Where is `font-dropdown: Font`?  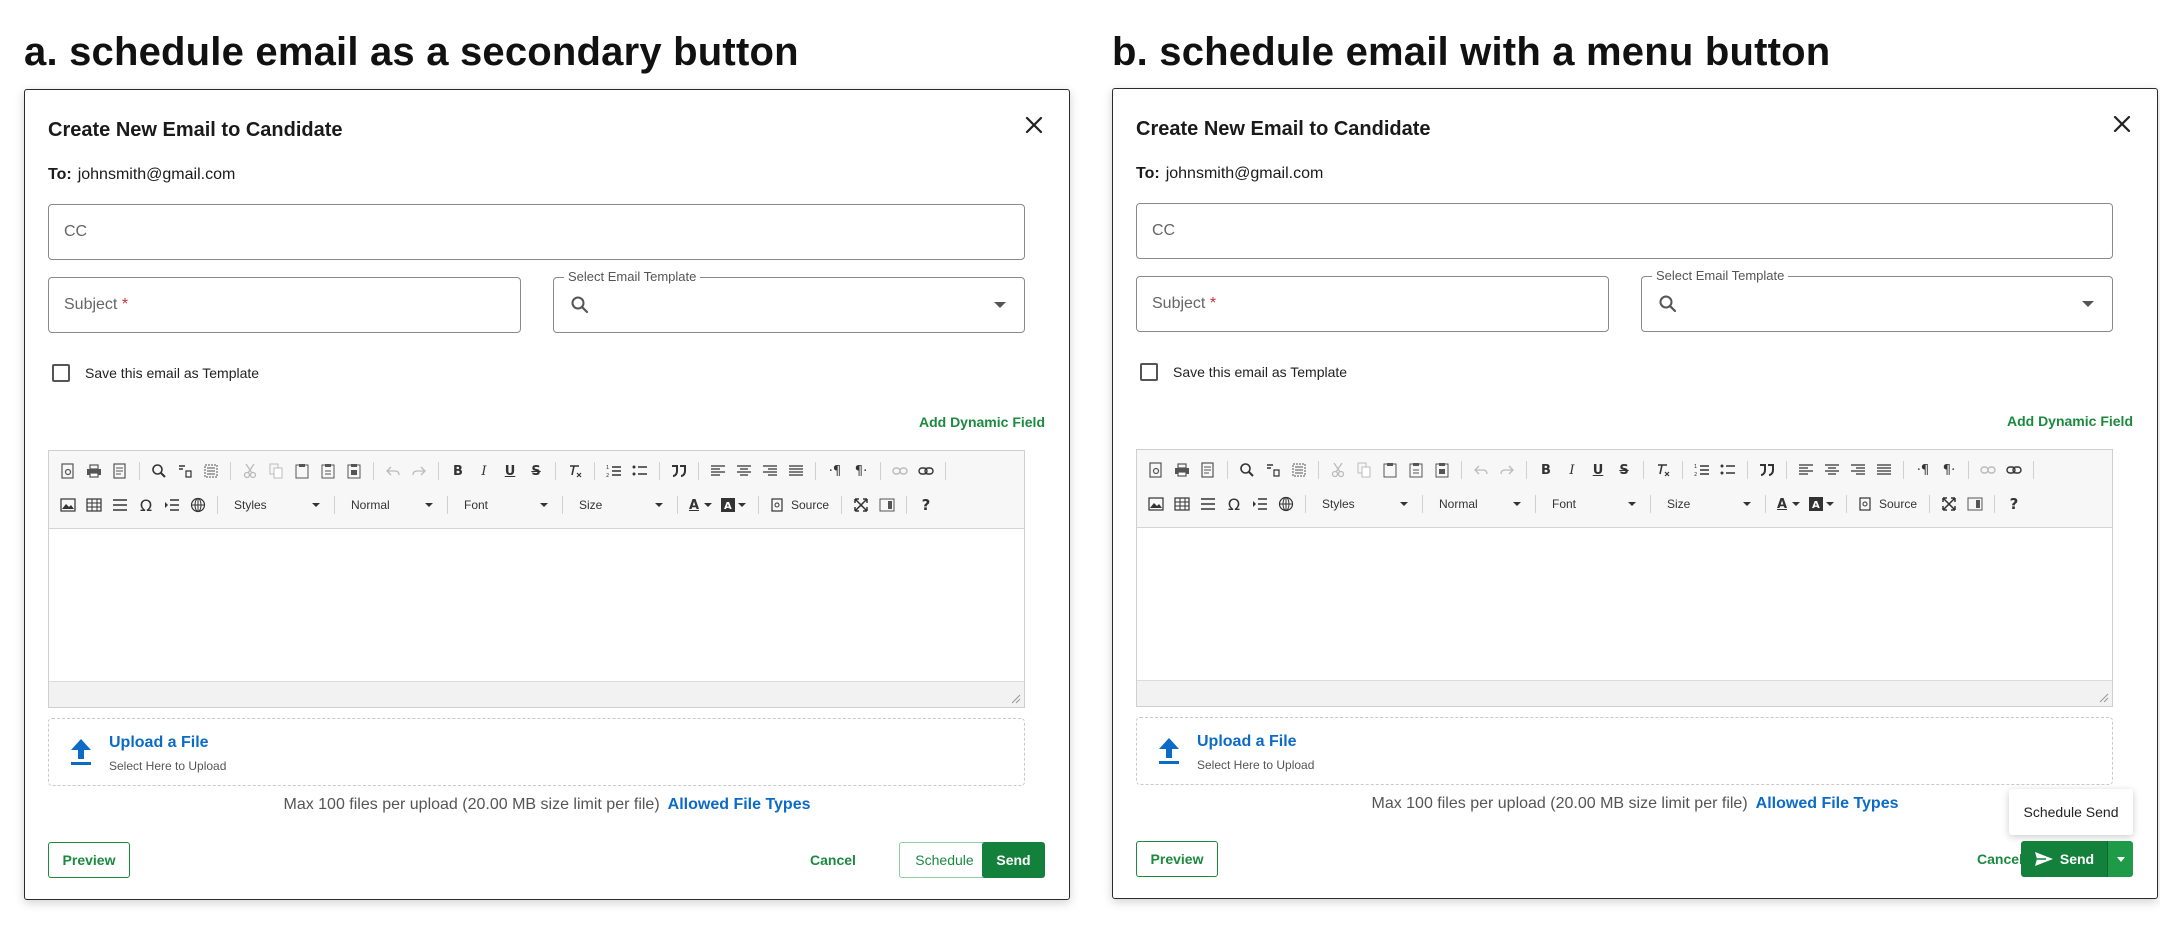
font-dropdown: Font is located at coordinates (505, 505).